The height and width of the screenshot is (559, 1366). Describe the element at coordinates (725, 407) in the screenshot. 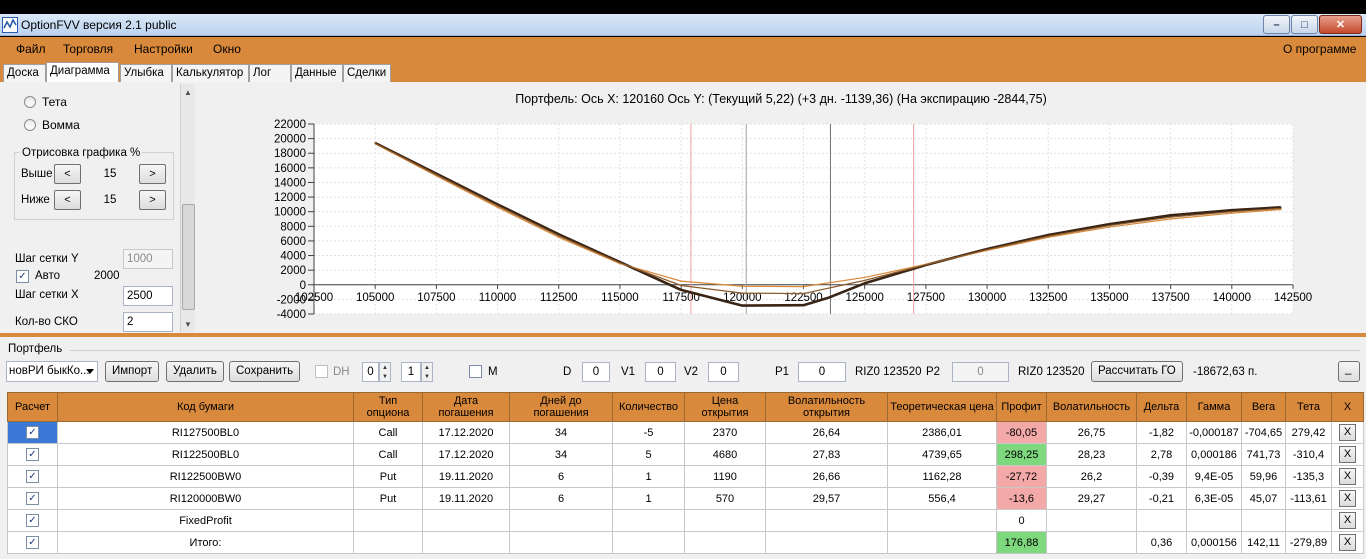

I see `col-header-open-price: Цена открытия` at that location.